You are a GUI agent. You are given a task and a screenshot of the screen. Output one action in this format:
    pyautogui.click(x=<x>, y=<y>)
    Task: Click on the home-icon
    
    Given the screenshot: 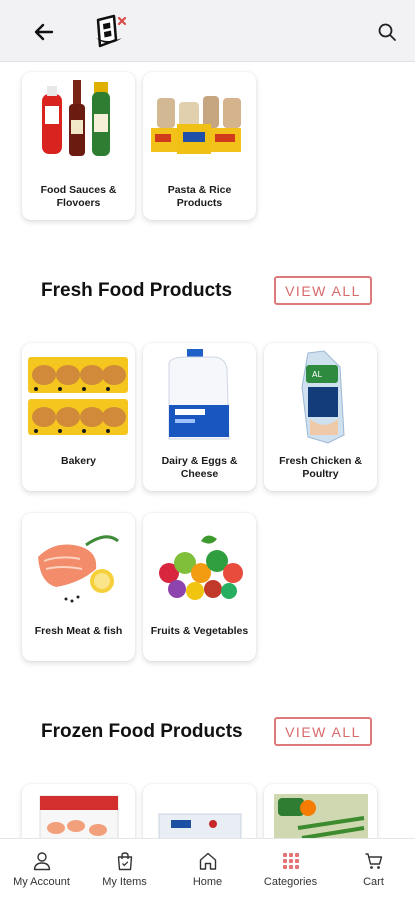 What is the action you would take?
    pyautogui.click(x=207, y=861)
    